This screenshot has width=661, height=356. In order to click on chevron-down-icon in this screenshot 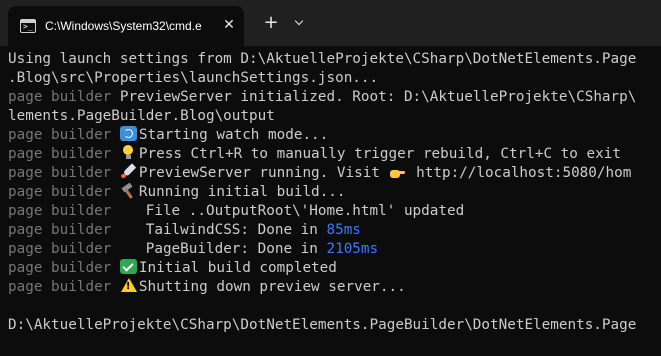, I will do `click(300, 23)`.